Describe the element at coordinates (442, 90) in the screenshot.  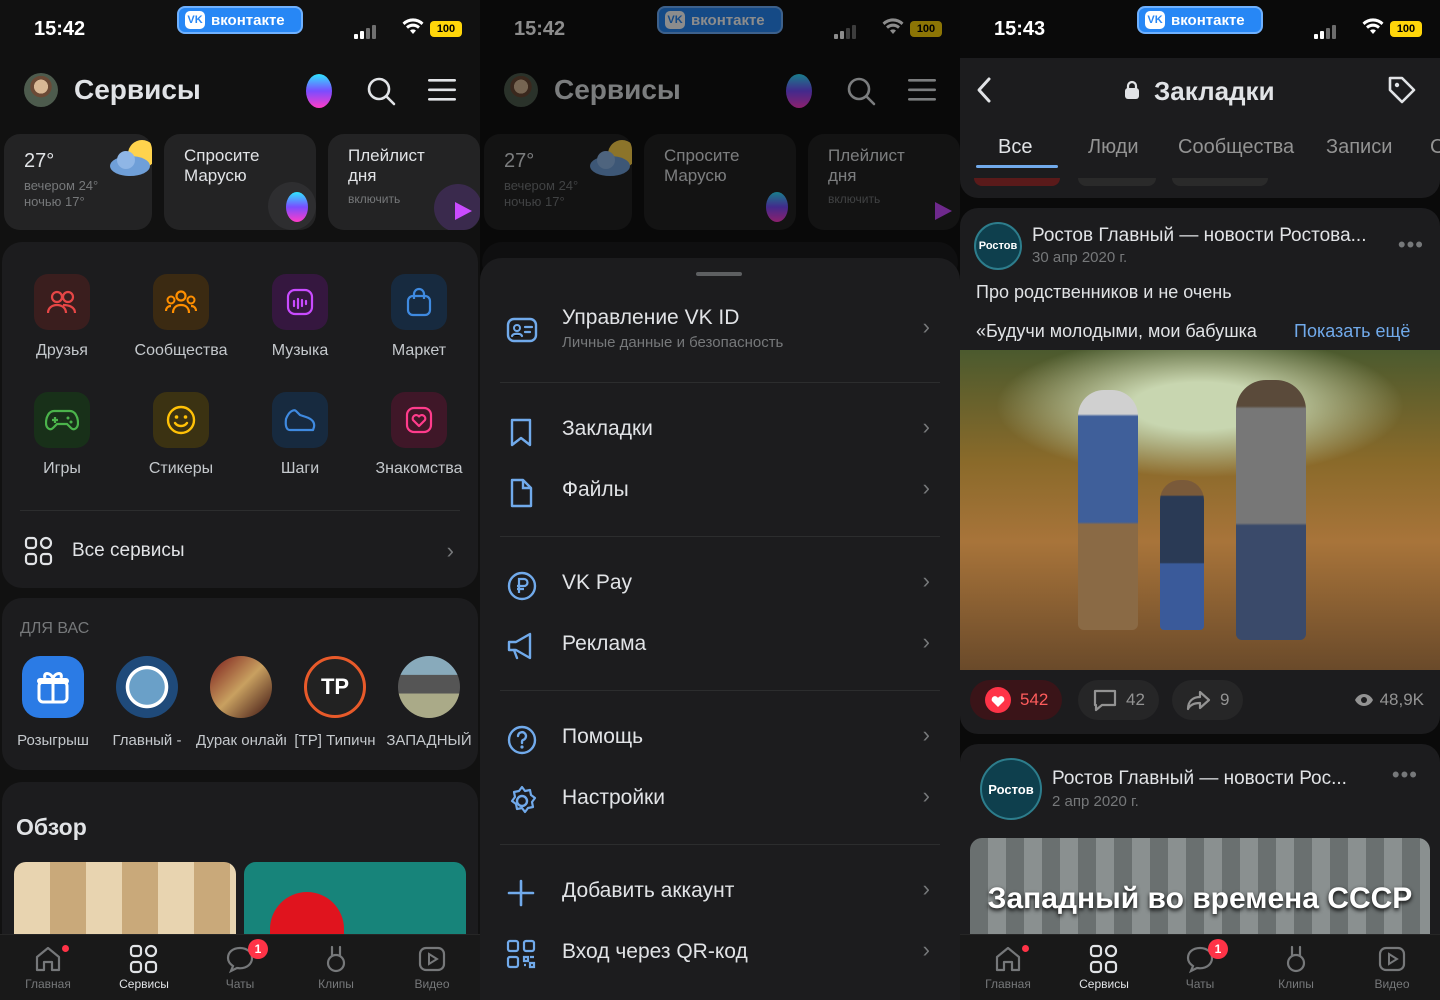
I see `menu-icon` at that location.